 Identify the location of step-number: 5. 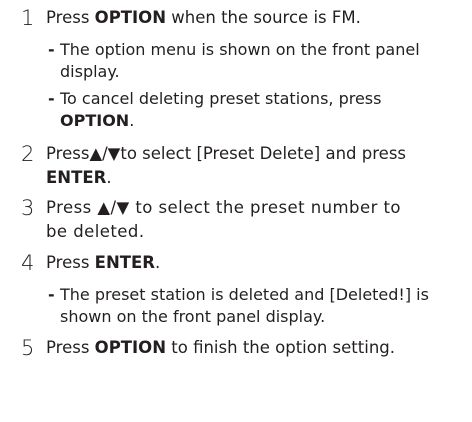
(28, 348).